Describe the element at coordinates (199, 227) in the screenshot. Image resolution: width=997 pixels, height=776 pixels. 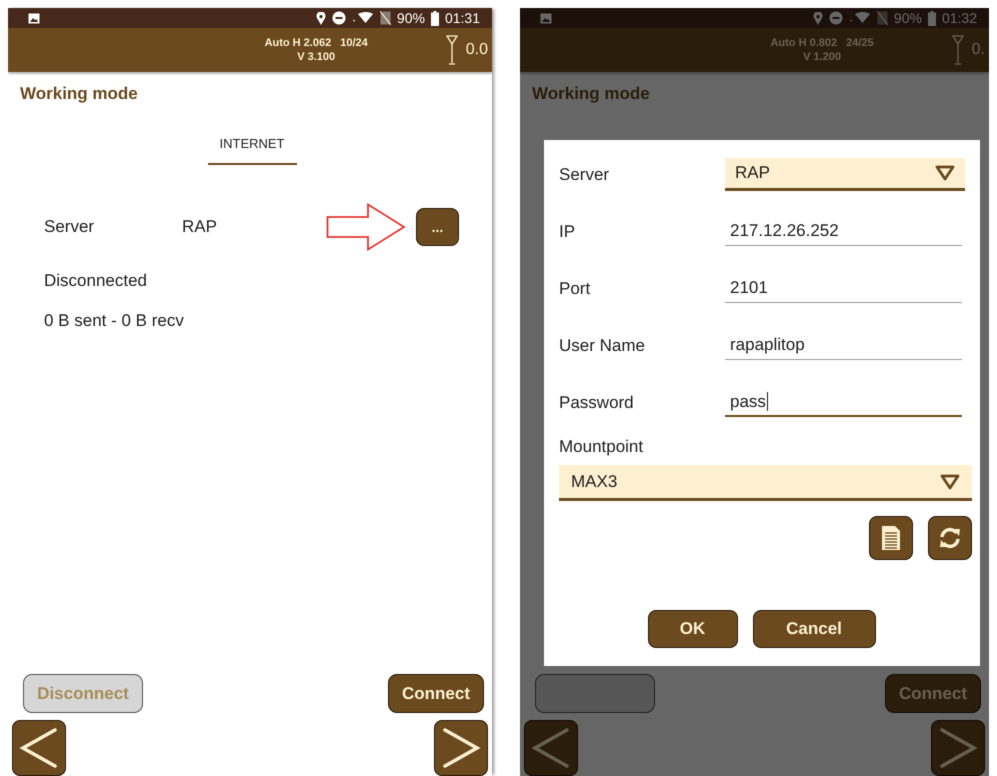
I see `server-value: RAP` at that location.